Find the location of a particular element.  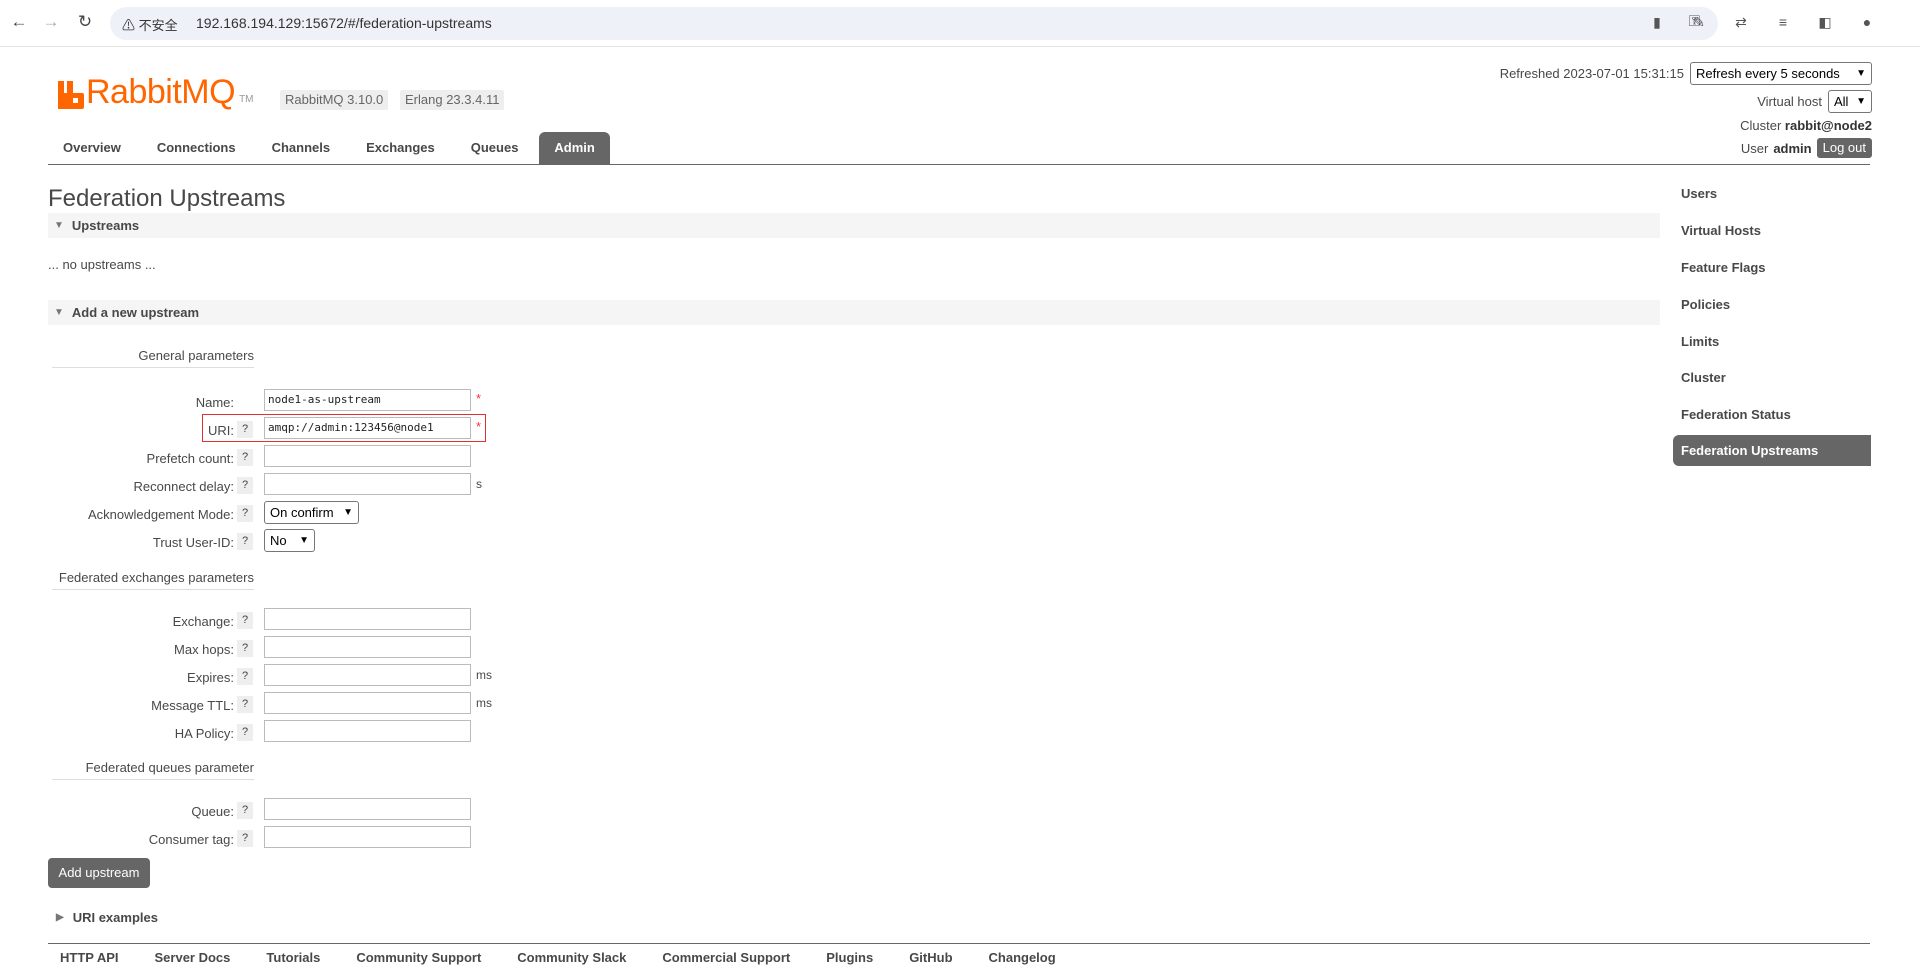

reconnect-delay-field is located at coordinates (367, 484).